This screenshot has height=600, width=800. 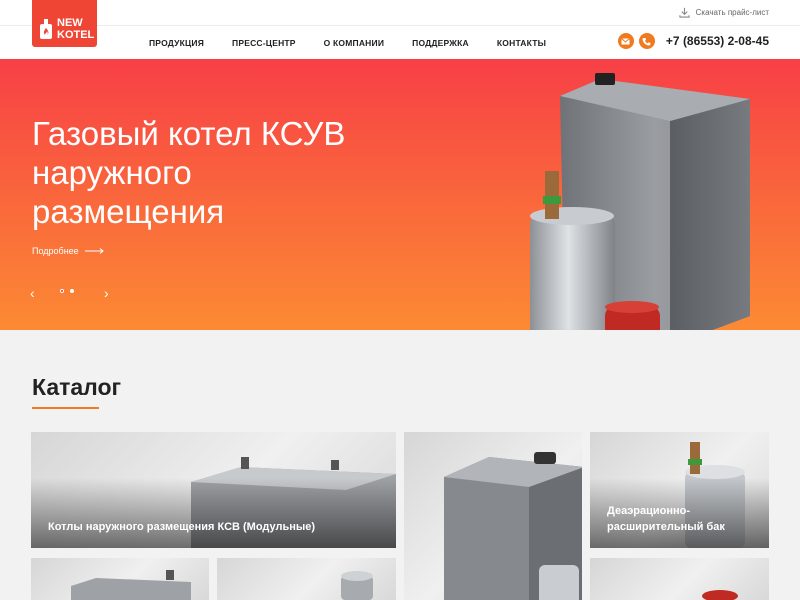 What do you see at coordinates (65, 408) in the screenshot?
I see `catalog-title-underline` at bounding box center [65, 408].